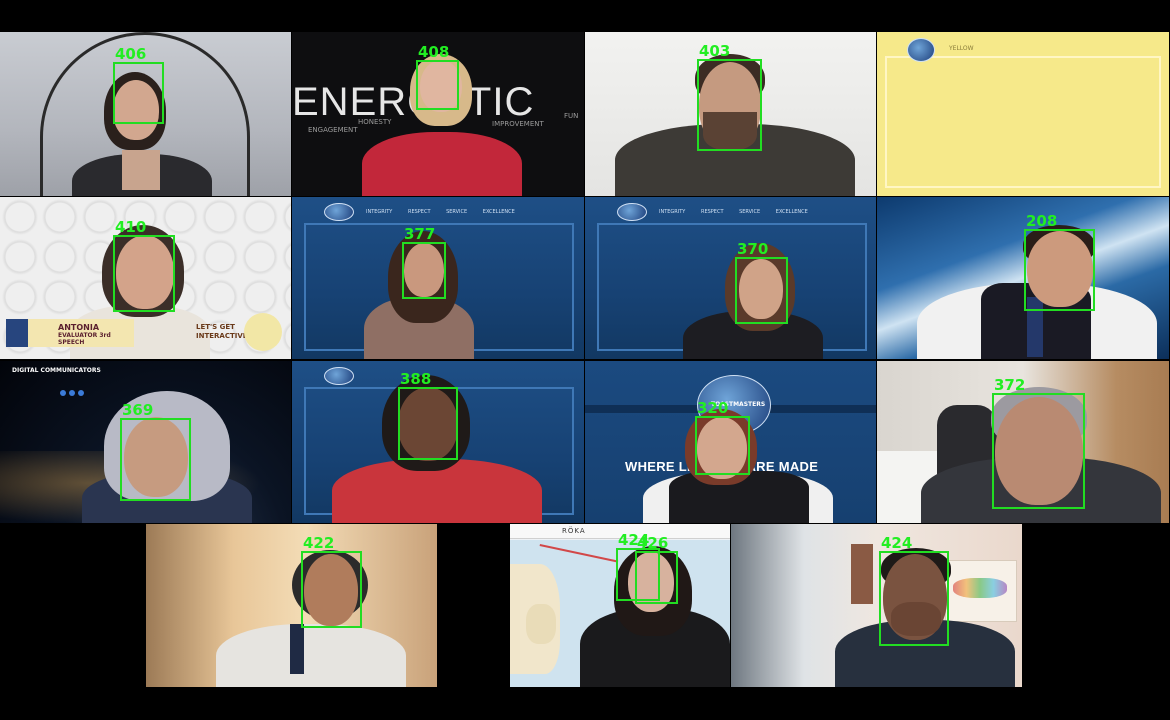 This screenshot has width=1170, height=720. I want to click on face-id-label: 406, so click(131, 54).